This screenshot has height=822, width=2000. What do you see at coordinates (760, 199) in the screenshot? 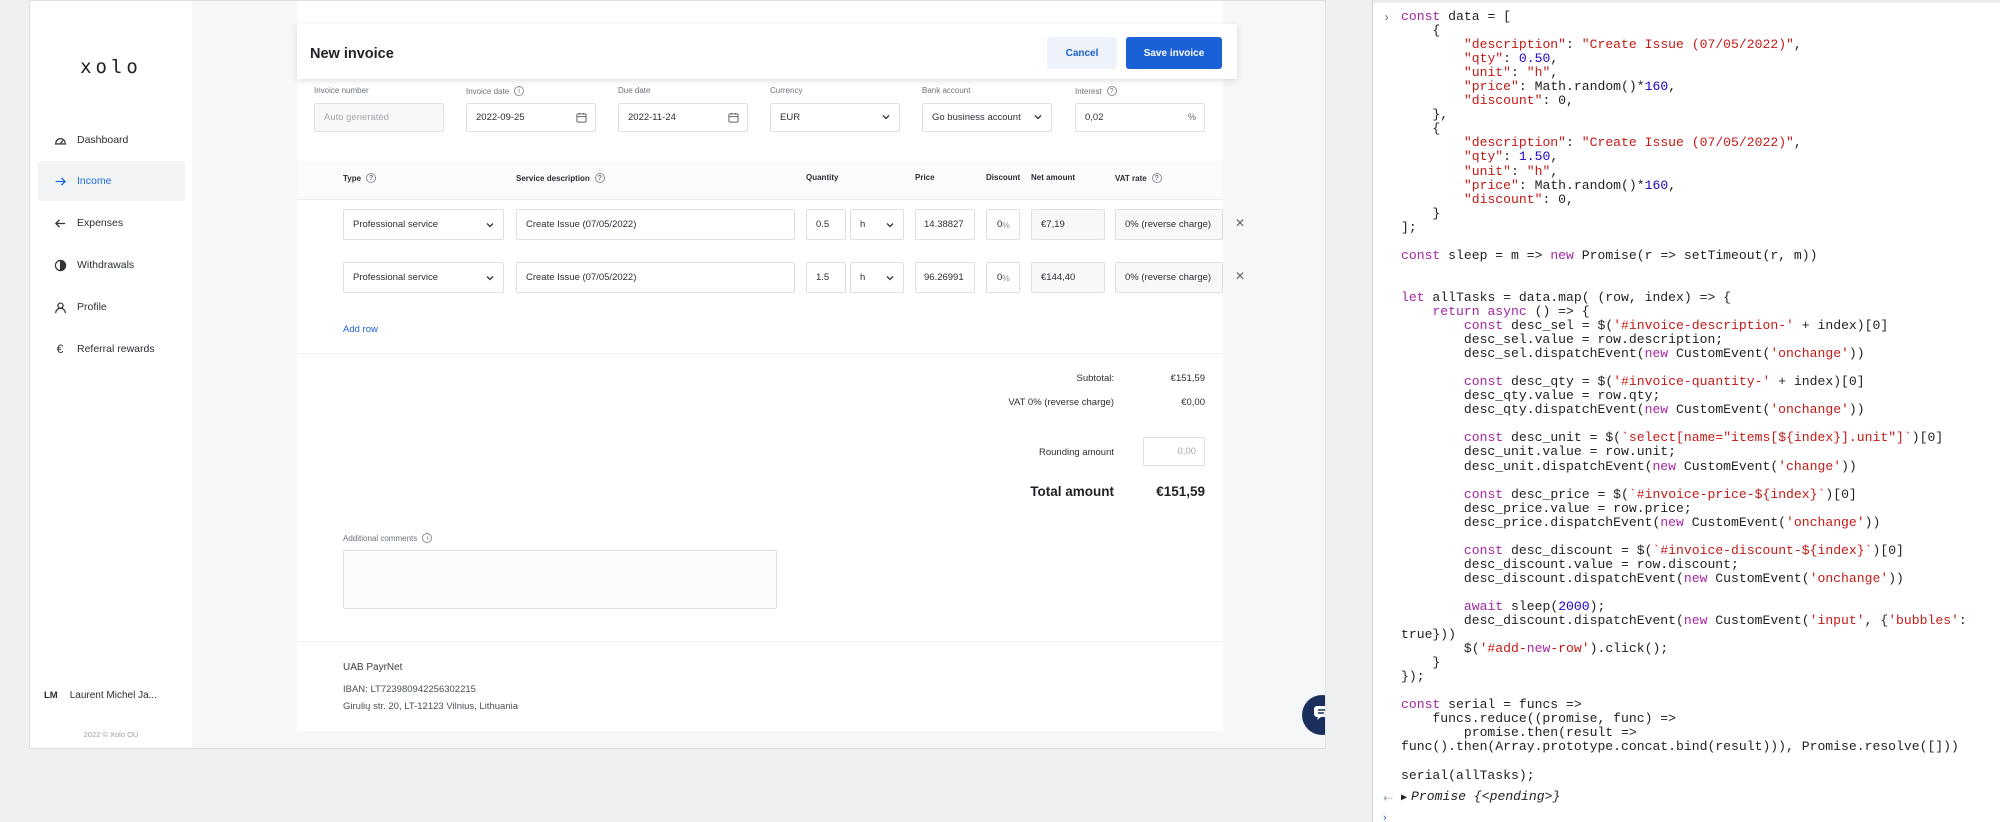
I see `divider` at bounding box center [760, 199].